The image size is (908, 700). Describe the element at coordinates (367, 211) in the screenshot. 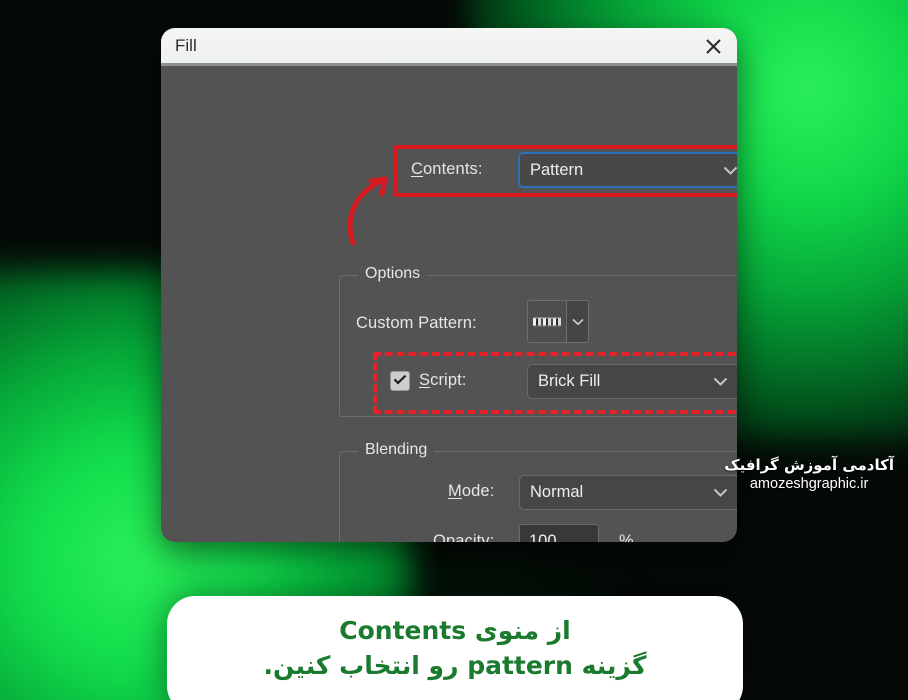

I see `curved-arrow-icon` at that location.